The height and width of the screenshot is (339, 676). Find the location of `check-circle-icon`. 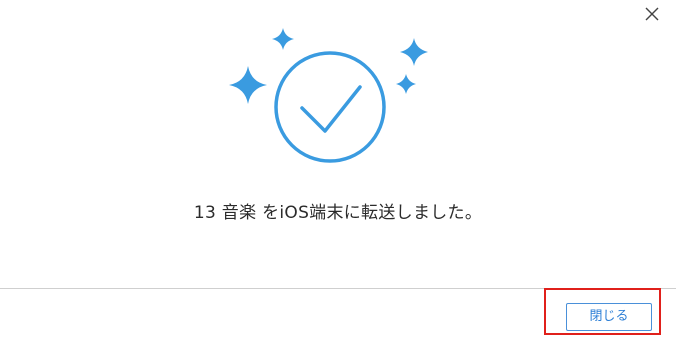

check-circle-icon is located at coordinates (330, 107).